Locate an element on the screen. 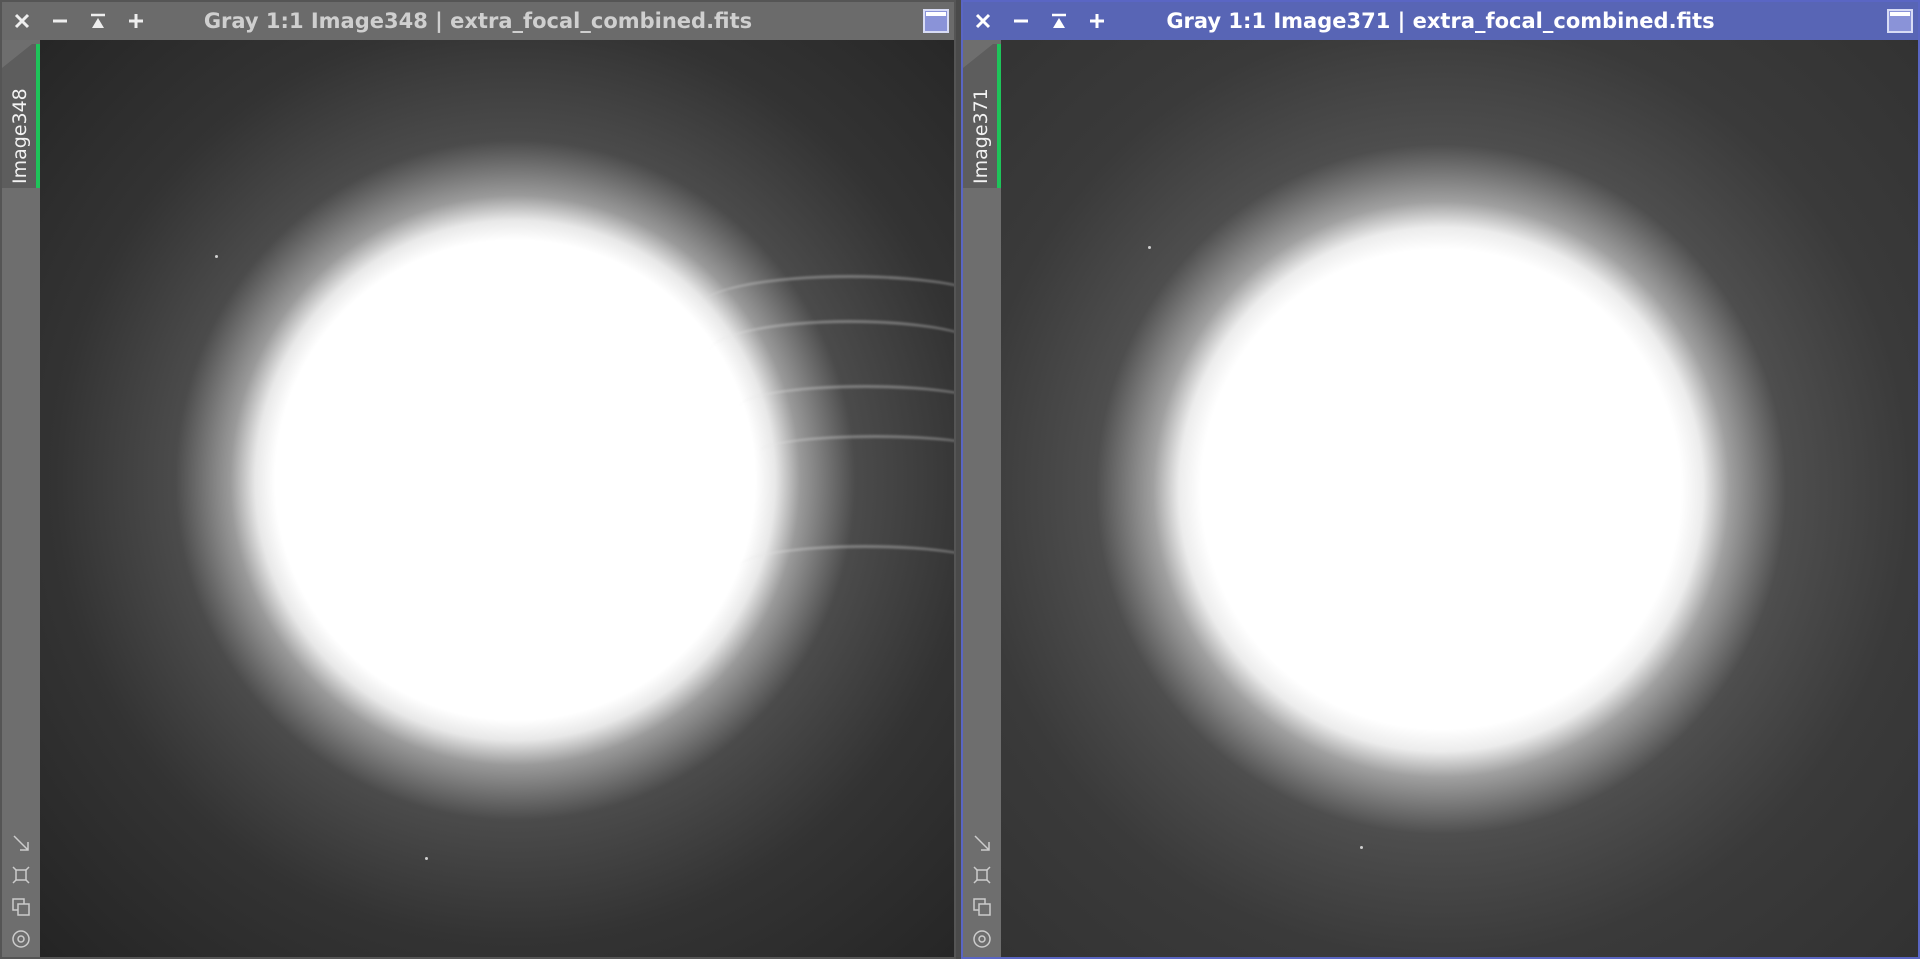 The height and width of the screenshot is (959, 1920). view-sidebar: Image371 is located at coordinates (982, 498).